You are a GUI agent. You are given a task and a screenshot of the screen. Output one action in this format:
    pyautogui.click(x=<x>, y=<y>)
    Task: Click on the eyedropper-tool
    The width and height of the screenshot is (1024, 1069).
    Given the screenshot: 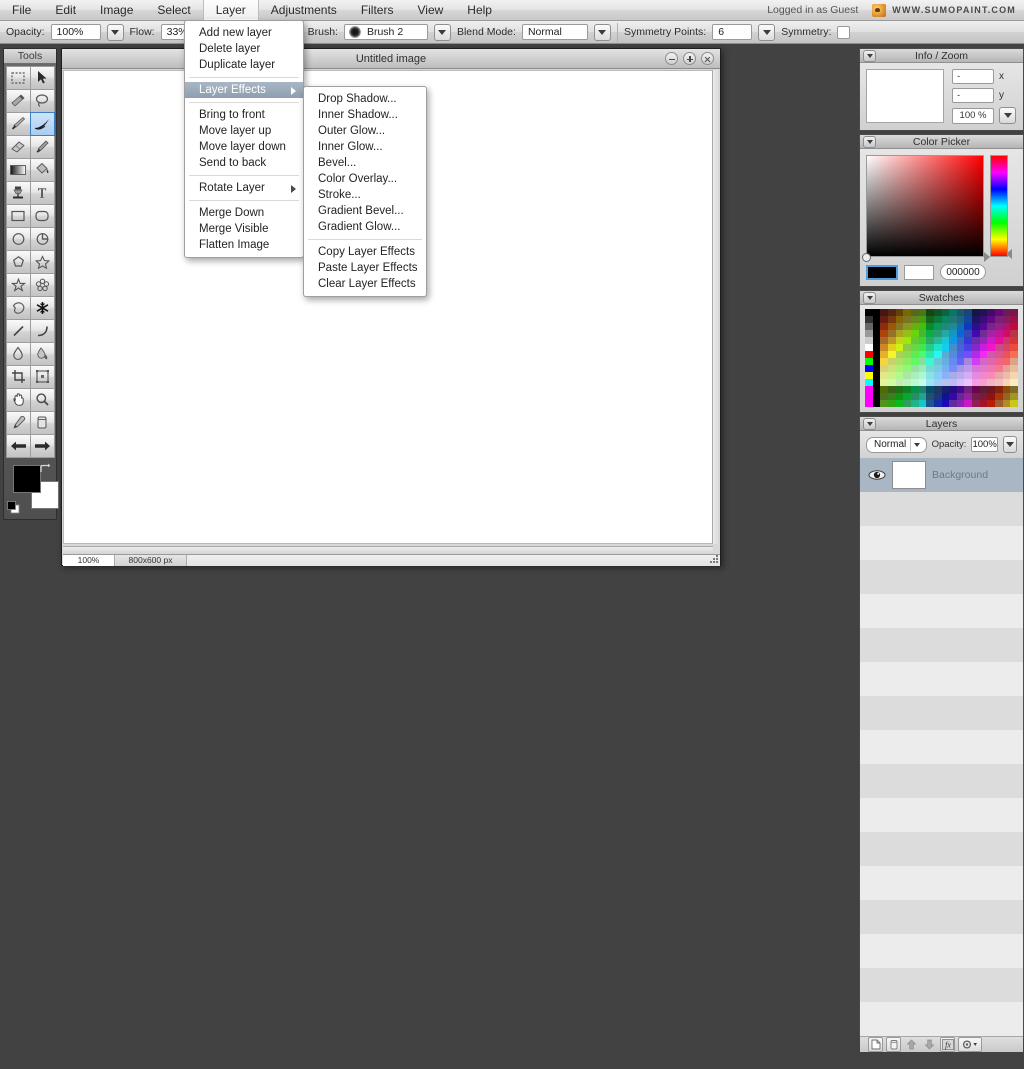 What is the action you would take?
    pyautogui.click(x=18, y=422)
    